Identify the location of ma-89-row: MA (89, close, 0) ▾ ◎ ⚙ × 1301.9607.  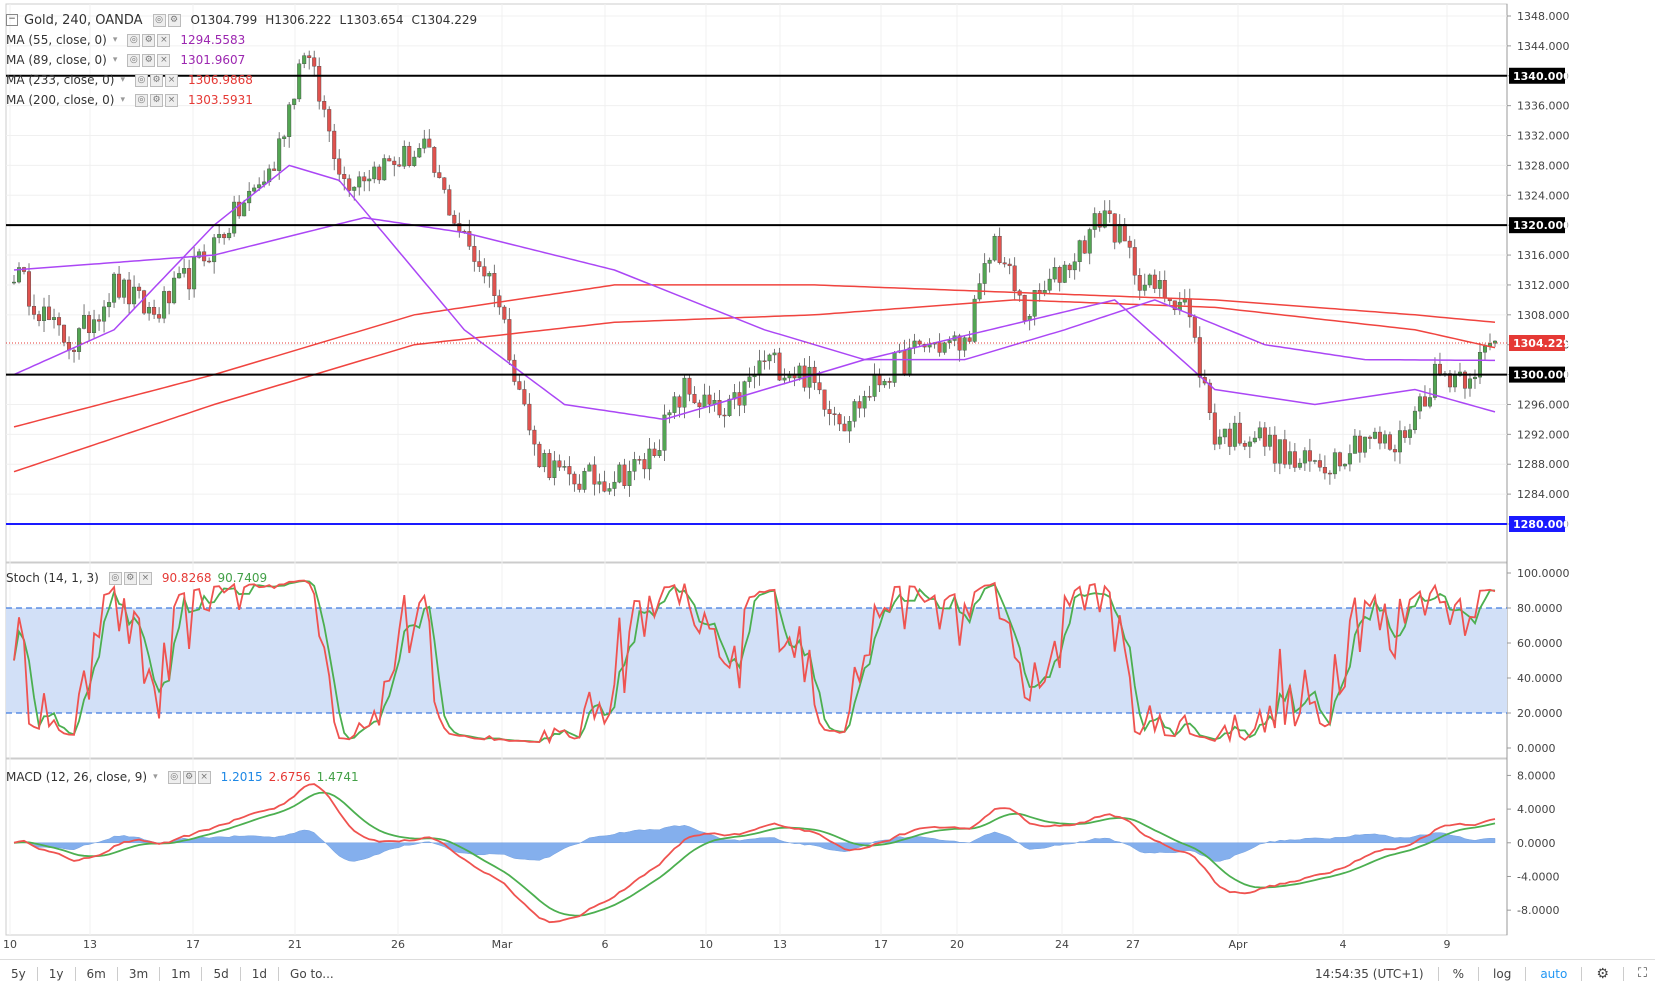
(245, 60).